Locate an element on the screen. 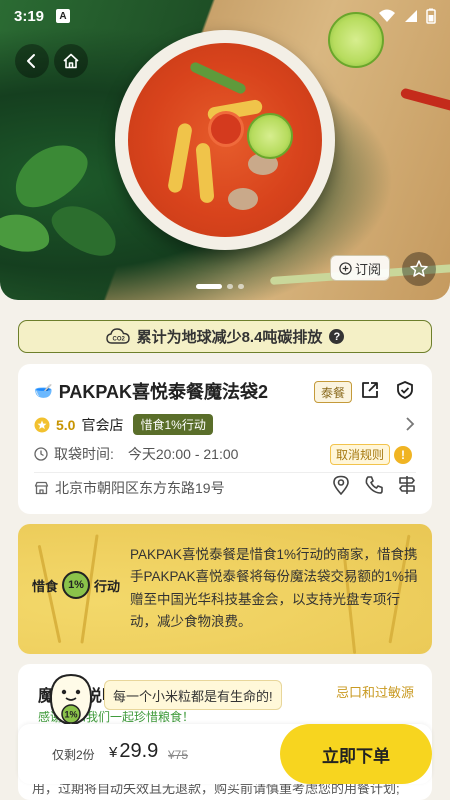  chevron-right-icon is located at coordinates (410, 424).